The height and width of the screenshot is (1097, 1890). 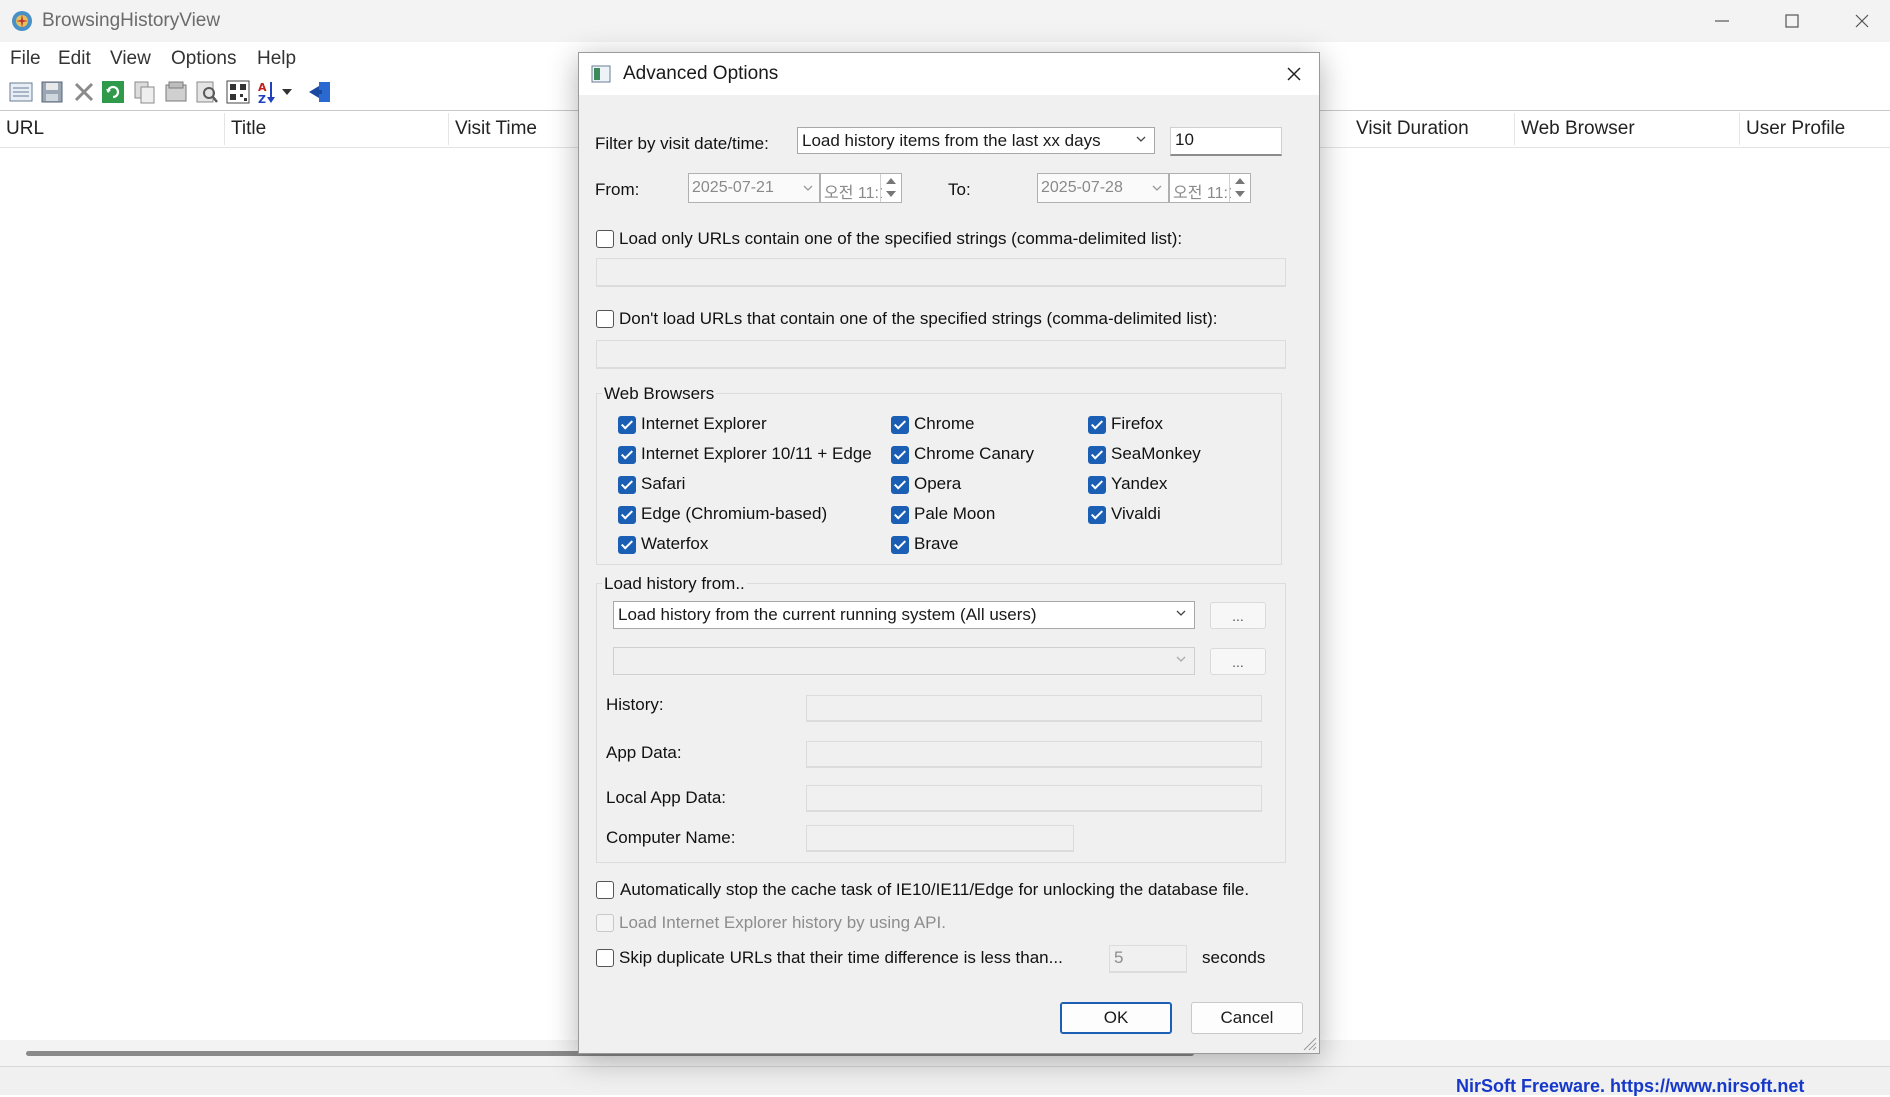 I want to click on from-label: From:, so click(x=617, y=189).